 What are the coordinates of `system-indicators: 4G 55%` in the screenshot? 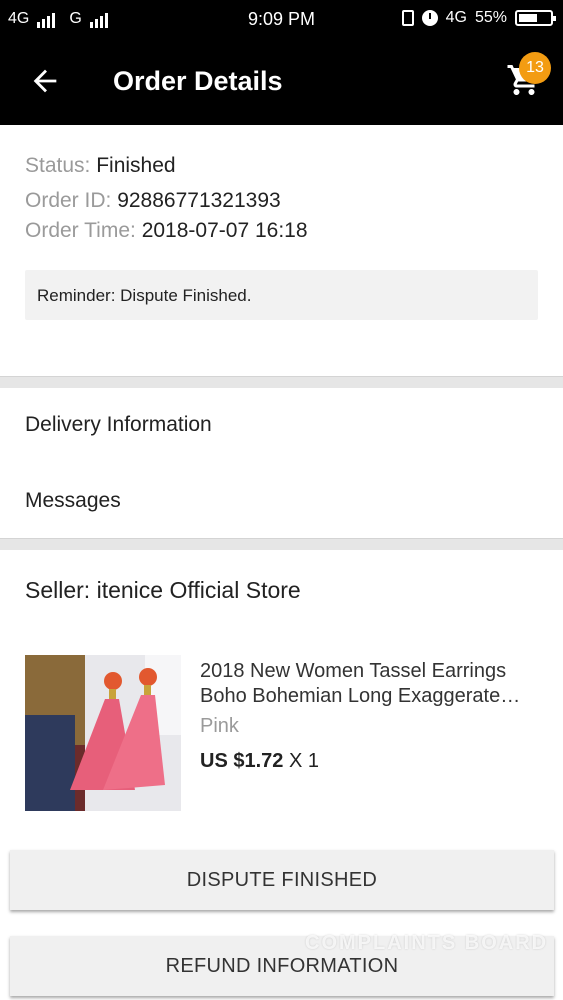 It's located at (478, 18).